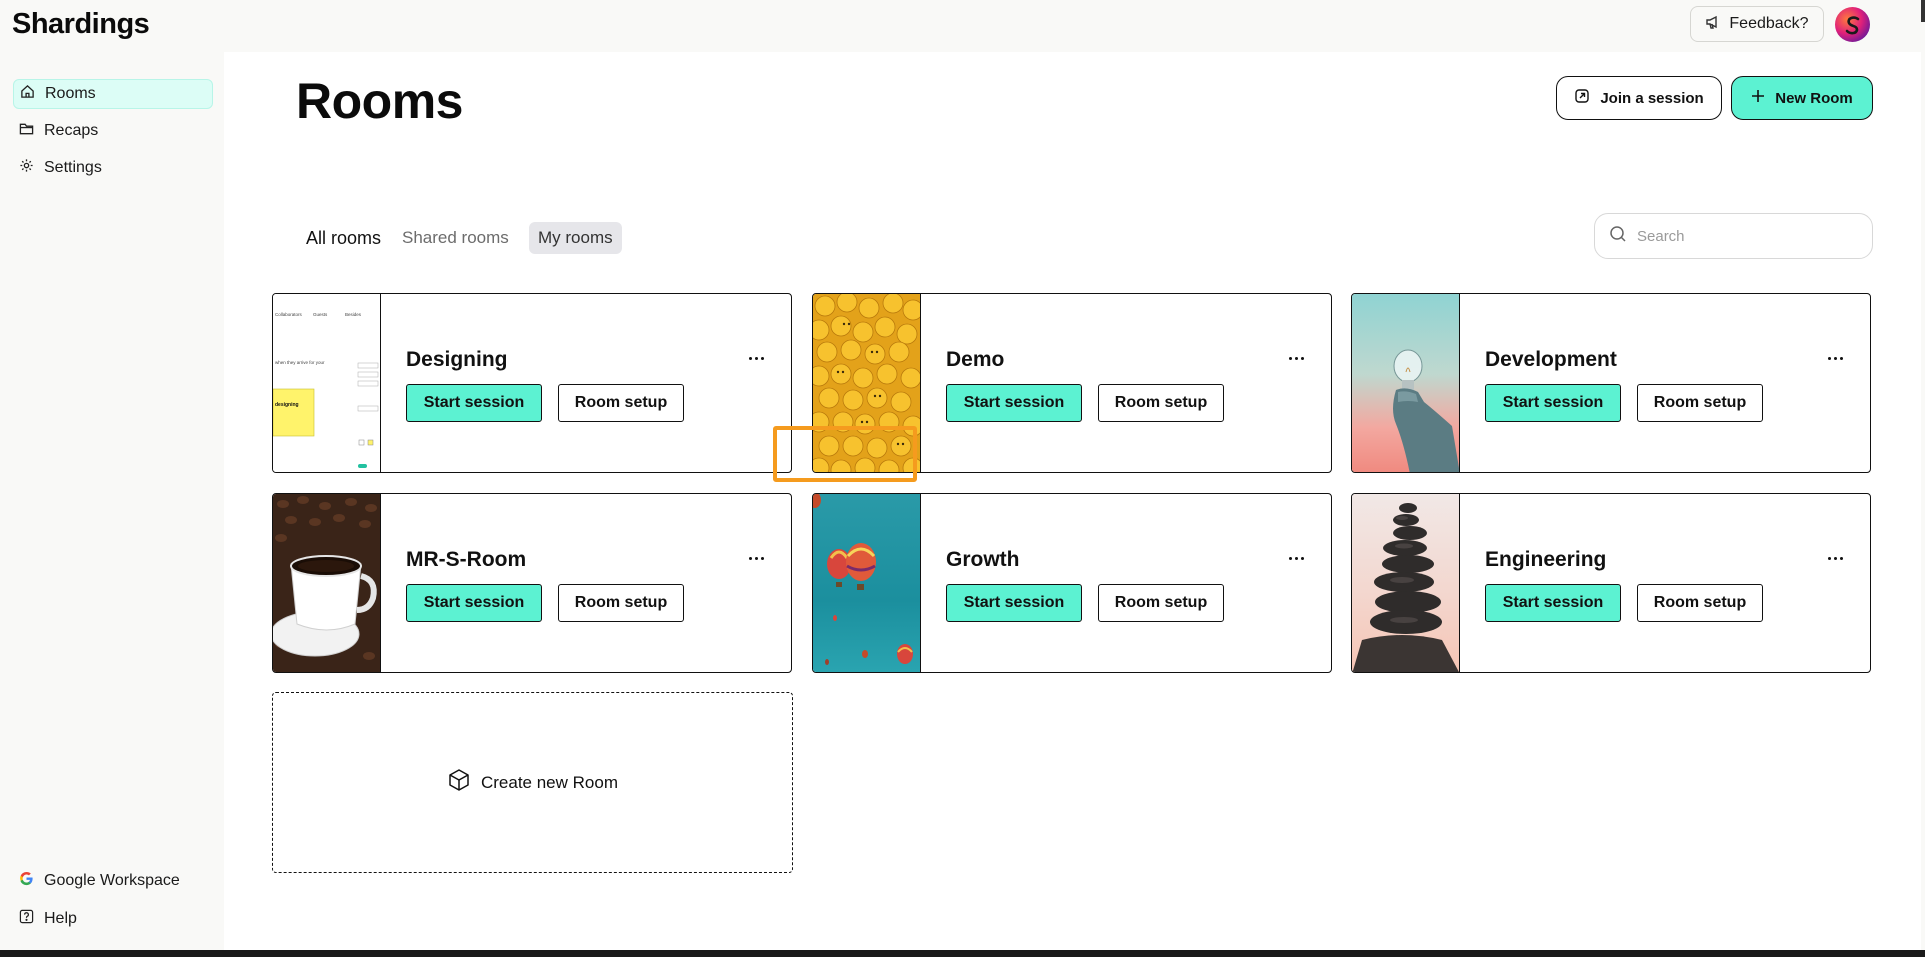 This screenshot has width=1925, height=957. Describe the element at coordinates (60, 918) in the screenshot. I see `sidebar-item-label: Help` at that location.